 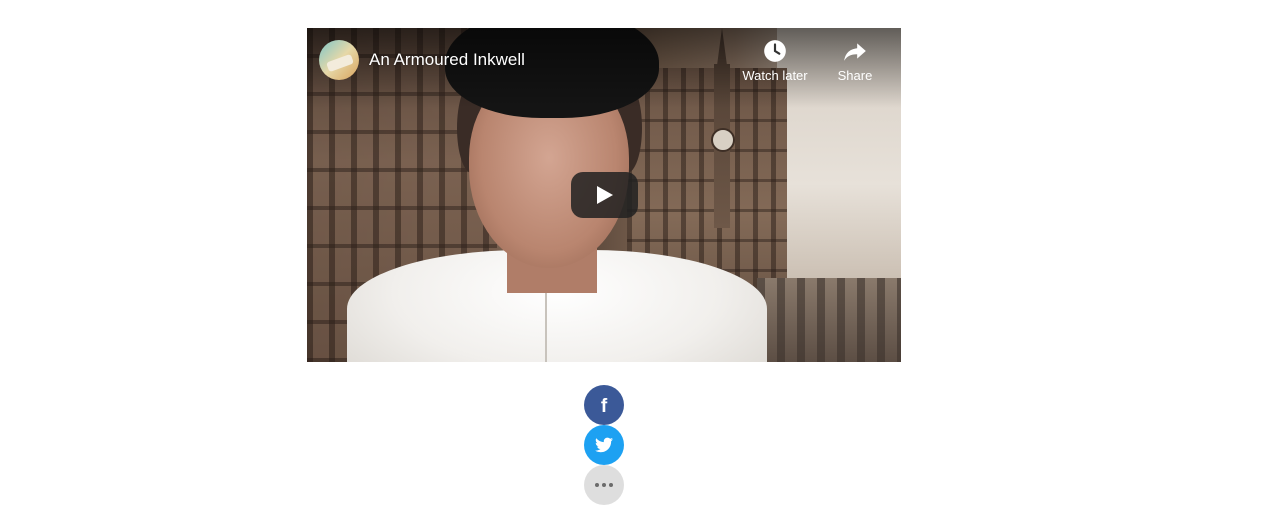 What do you see at coordinates (723, 140) in the screenshot?
I see `thumbnail-clock-face` at bounding box center [723, 140].